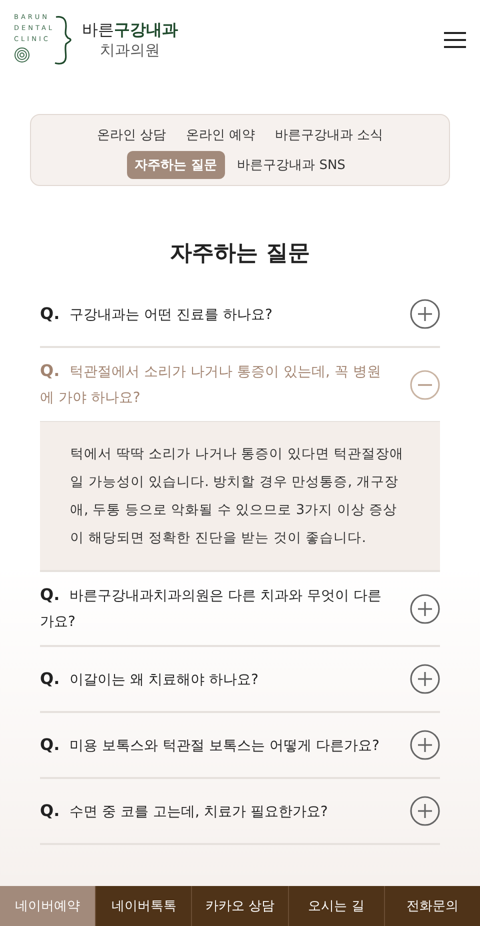 The width and height of the screenshot is (480, 926). What do you see at coordinates (184, 811) in the screenshot?
I see `faq-question: Q. 수면 중 코를 고는데, 치료가 필요한가요?` at bounding box center [184, 811].